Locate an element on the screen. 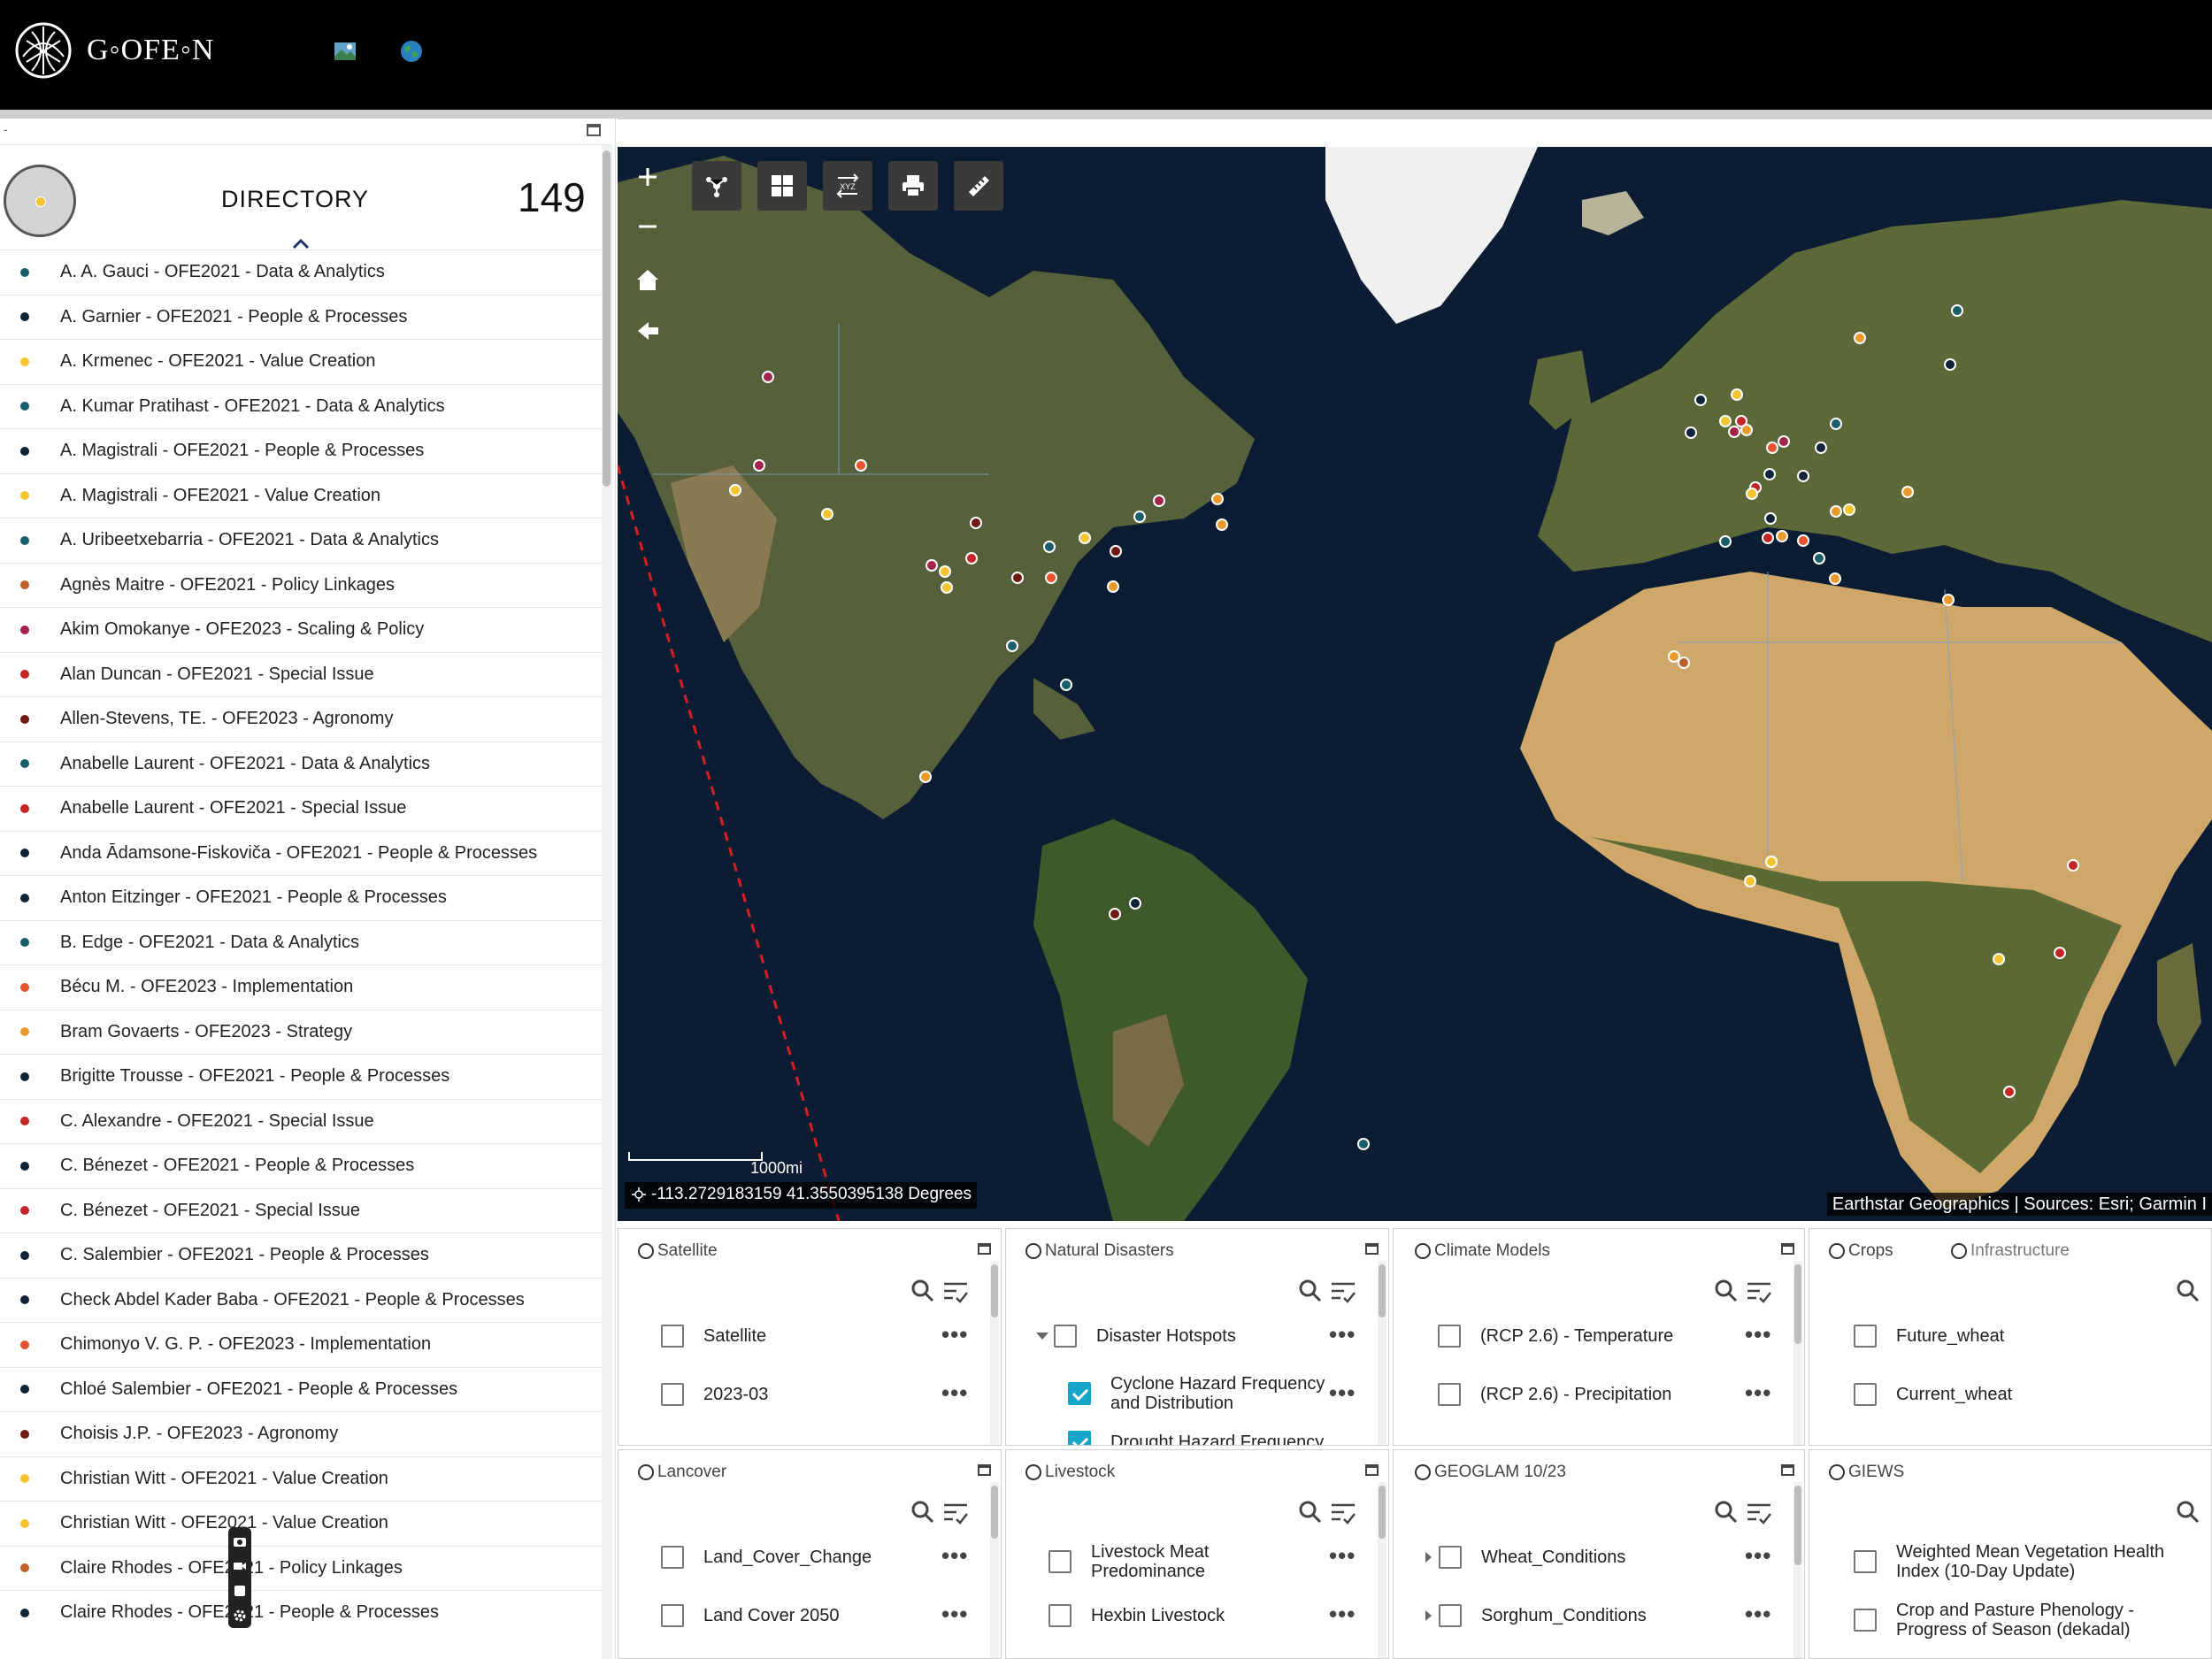  layer-row: Current_wheat is located at coordinates (1933, 1395).